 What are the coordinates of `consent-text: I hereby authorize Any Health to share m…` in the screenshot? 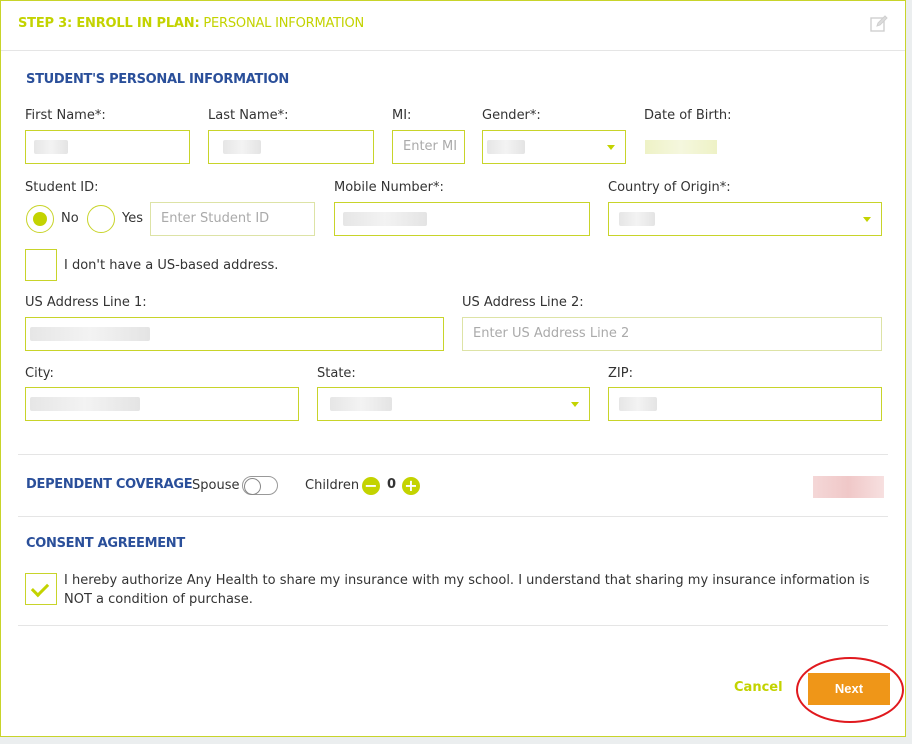 It's located at (467, 590).